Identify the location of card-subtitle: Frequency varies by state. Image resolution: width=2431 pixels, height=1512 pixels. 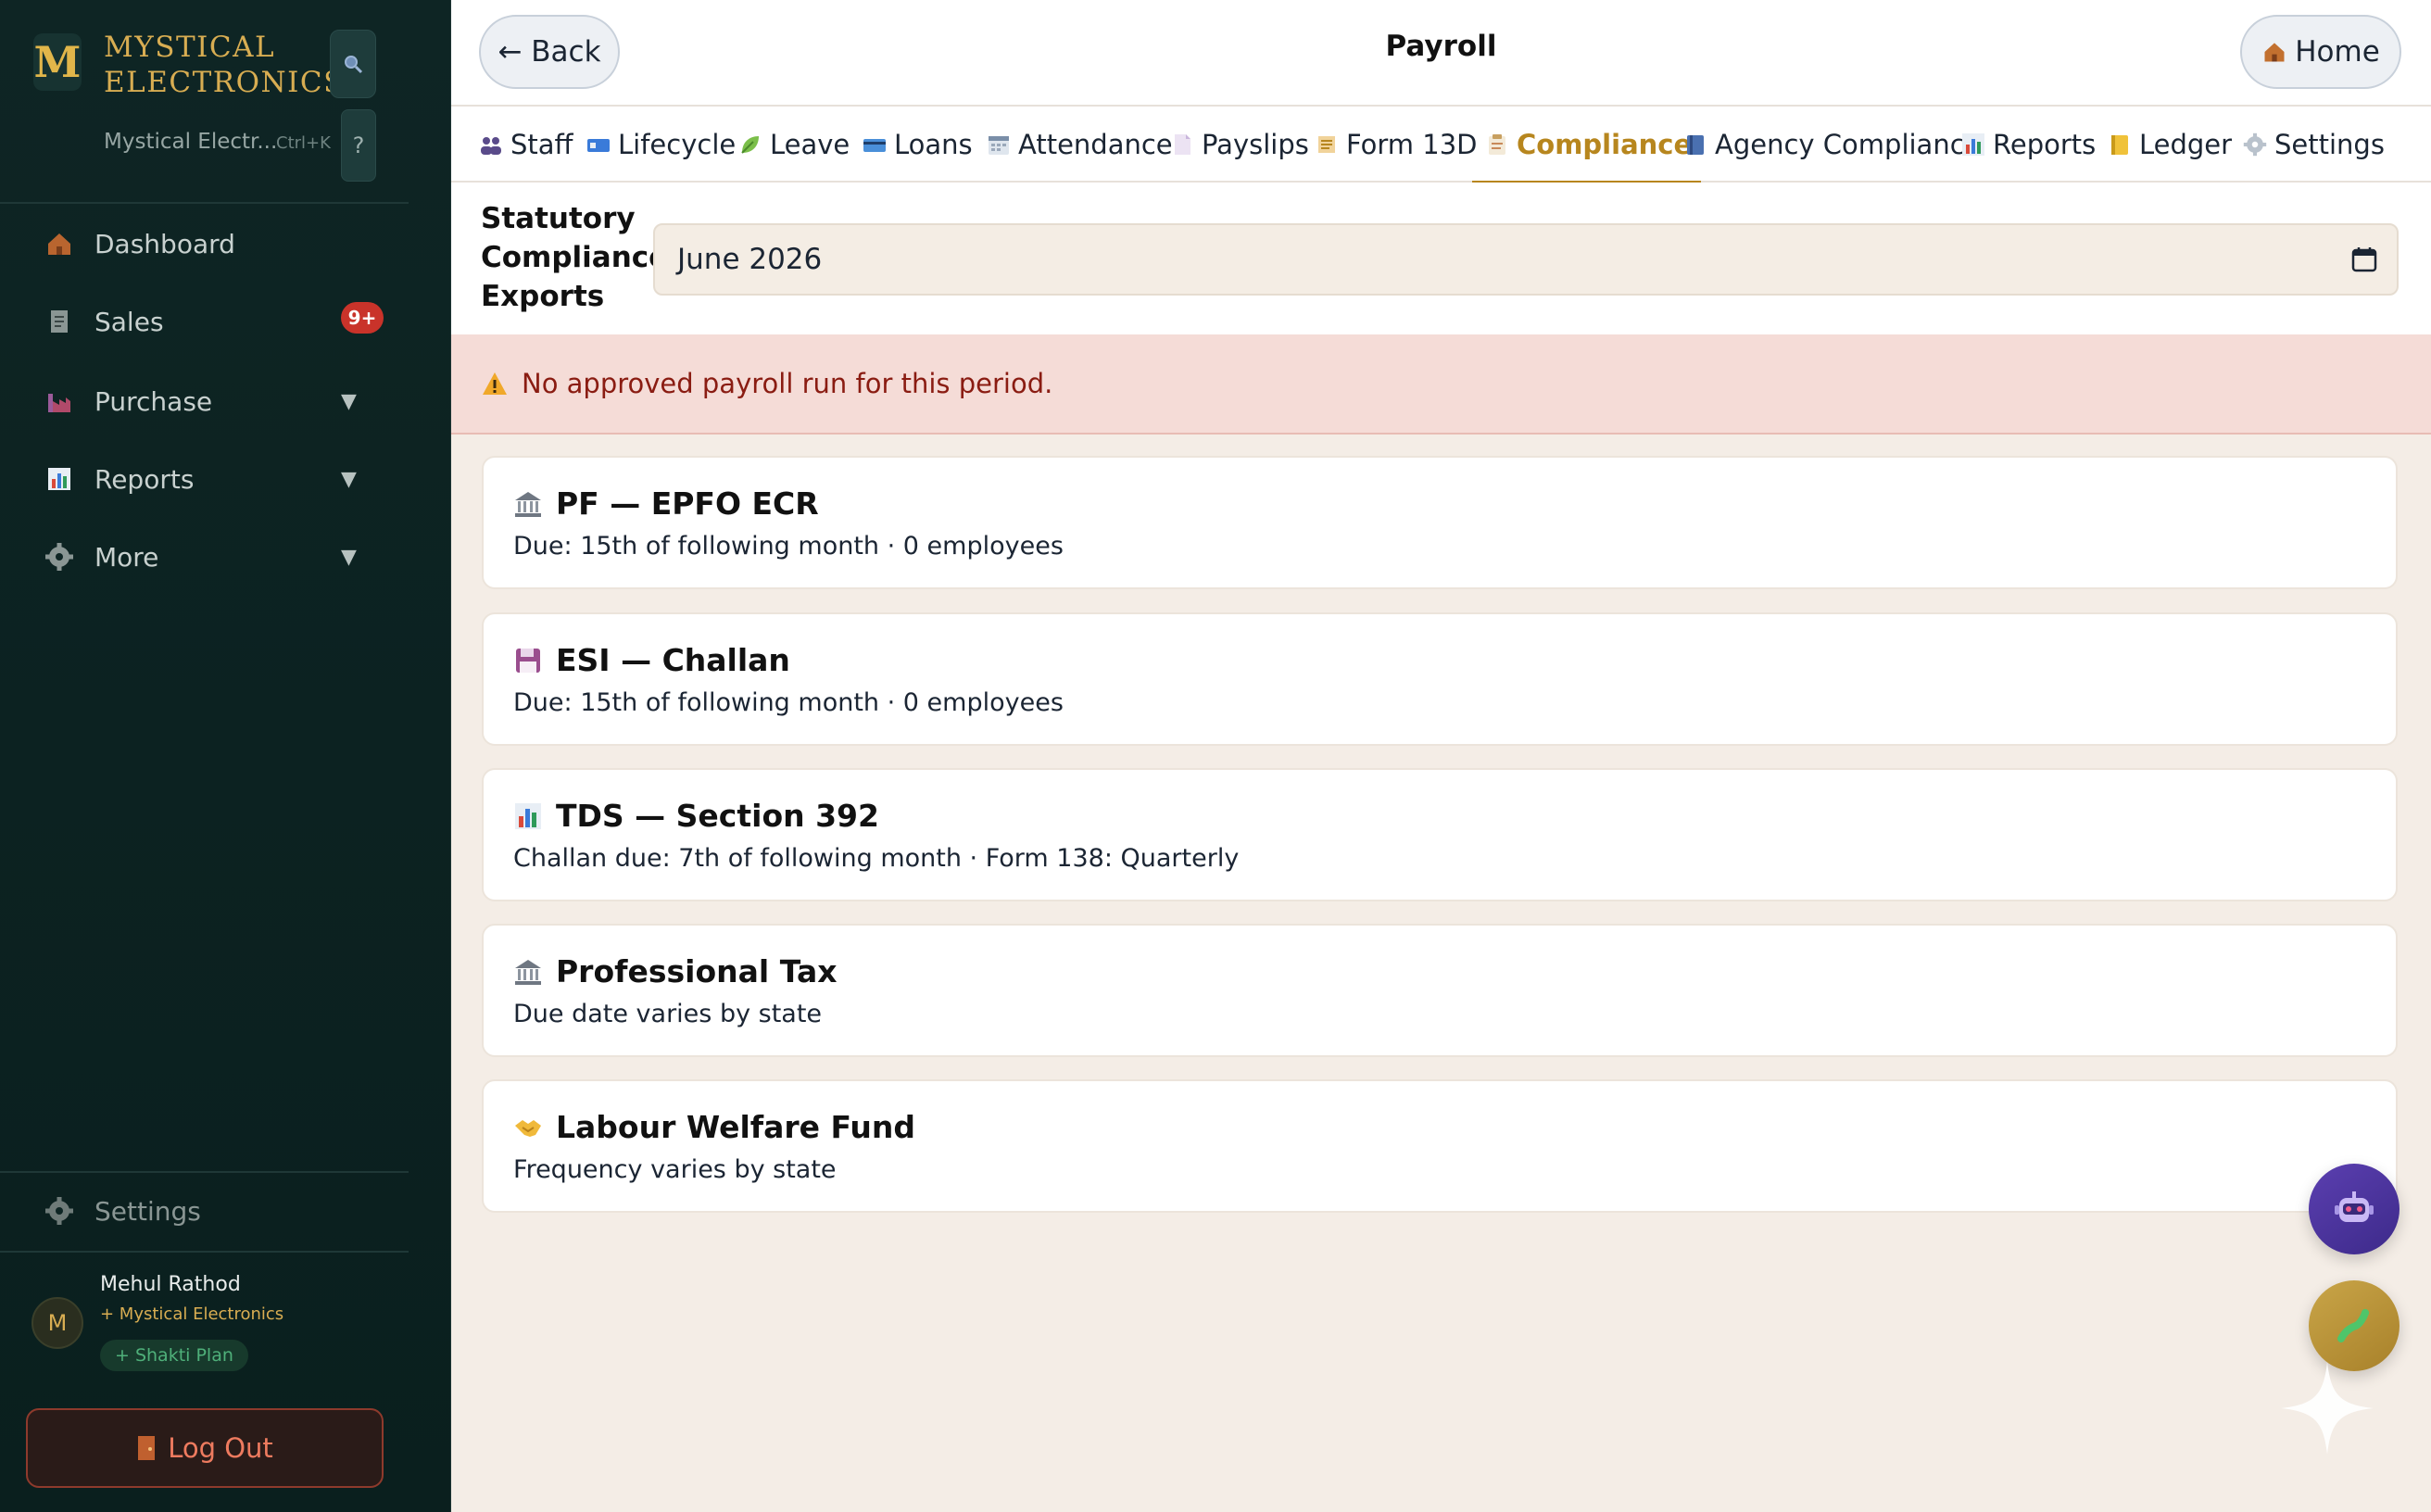
(675, 1169).